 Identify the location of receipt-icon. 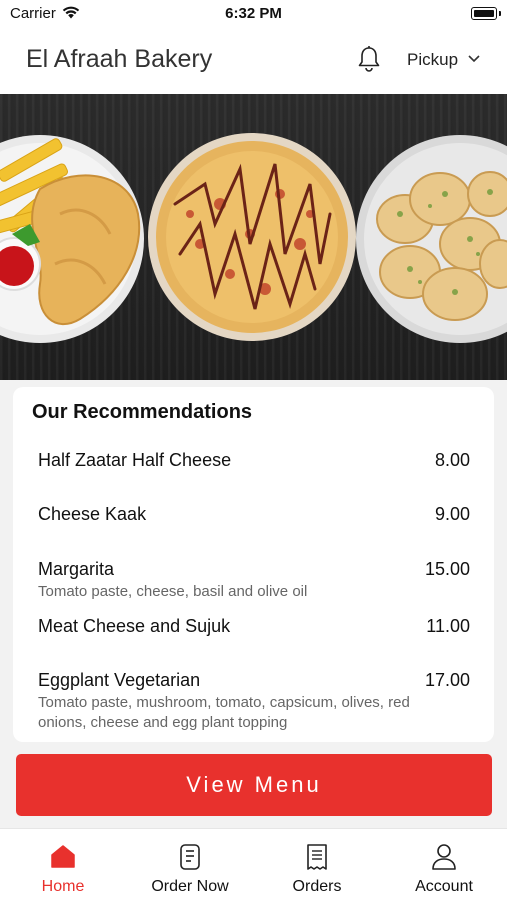
(317, 857).